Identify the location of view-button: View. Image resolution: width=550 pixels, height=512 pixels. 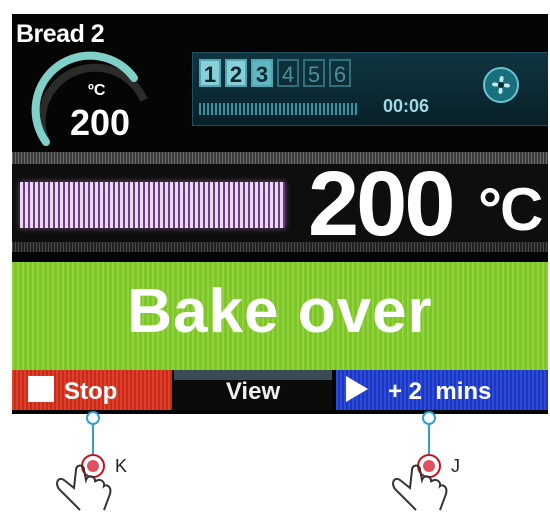
(253, 390).